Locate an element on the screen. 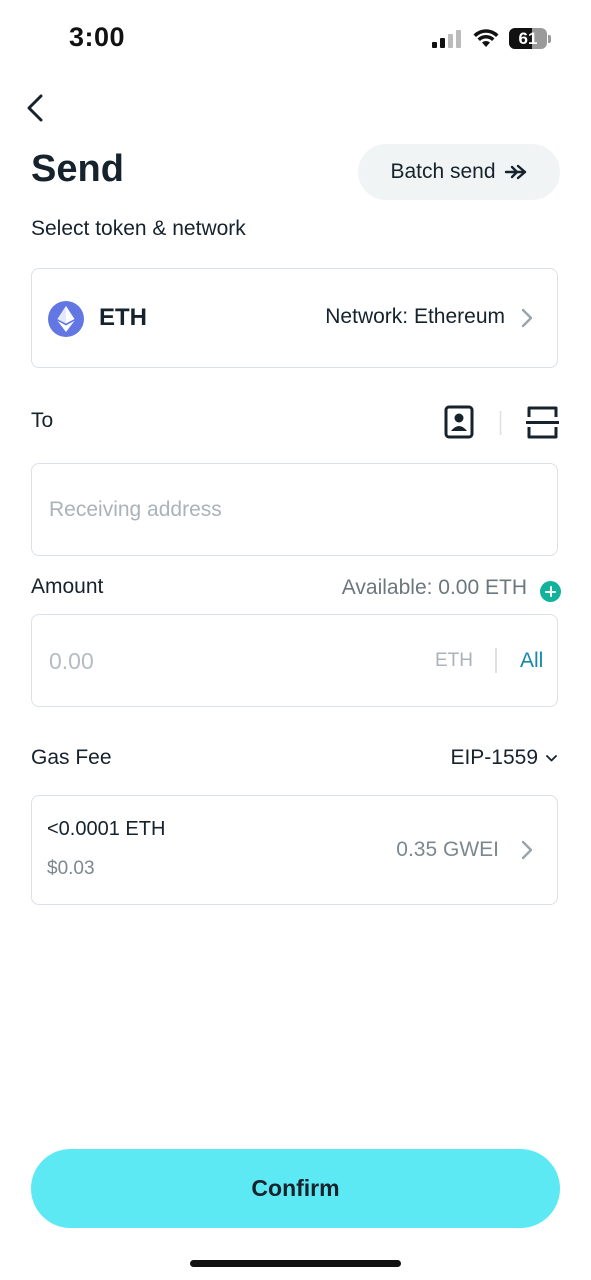 The height and width of the screenshot is (1280, 591). token-section-label: Select token & network is located at coordinates (138, 228).